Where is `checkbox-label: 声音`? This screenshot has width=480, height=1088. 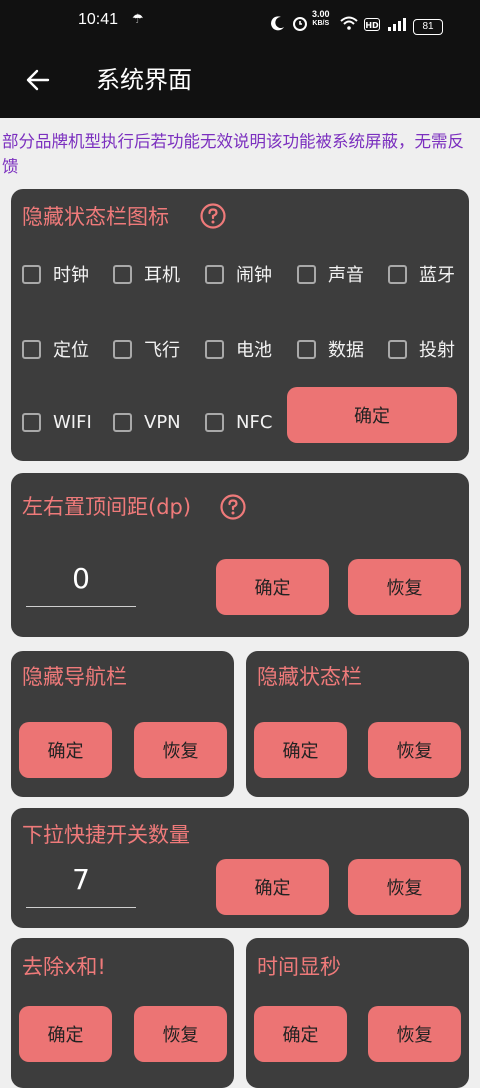
checkbox-label: 声音 is located at coordinates (346, 275).